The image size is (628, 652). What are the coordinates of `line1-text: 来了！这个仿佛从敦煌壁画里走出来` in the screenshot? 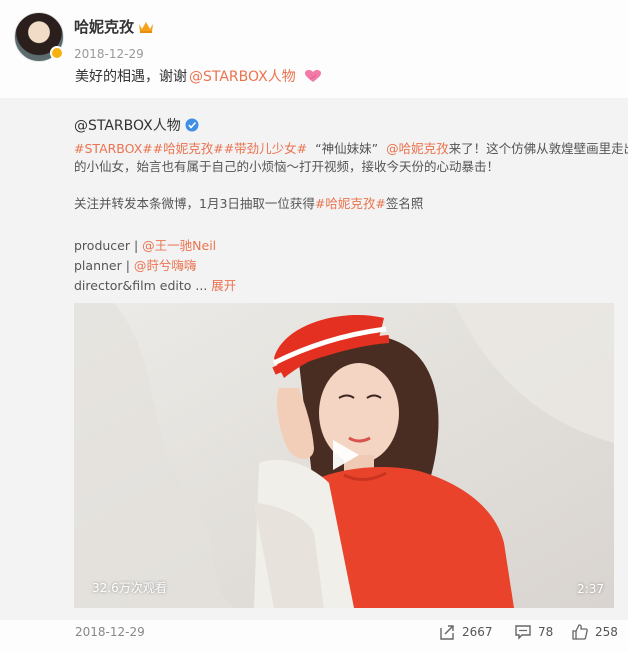 It's located at (538, 148).